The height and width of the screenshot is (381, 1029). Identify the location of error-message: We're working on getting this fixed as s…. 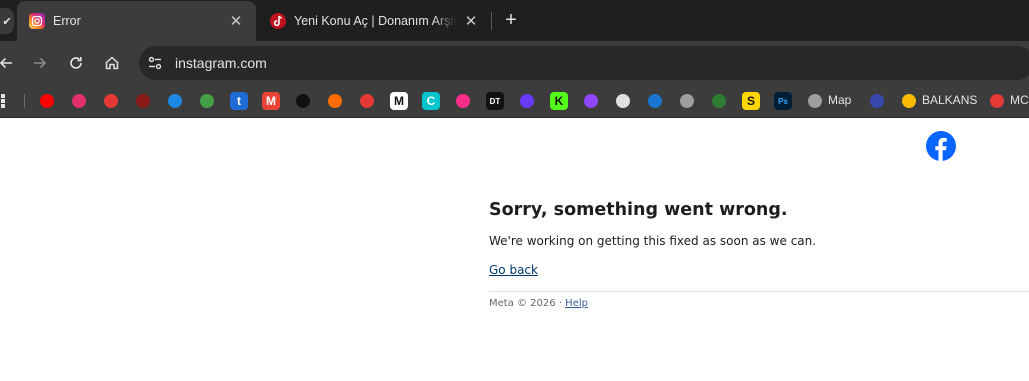
(653, 241).